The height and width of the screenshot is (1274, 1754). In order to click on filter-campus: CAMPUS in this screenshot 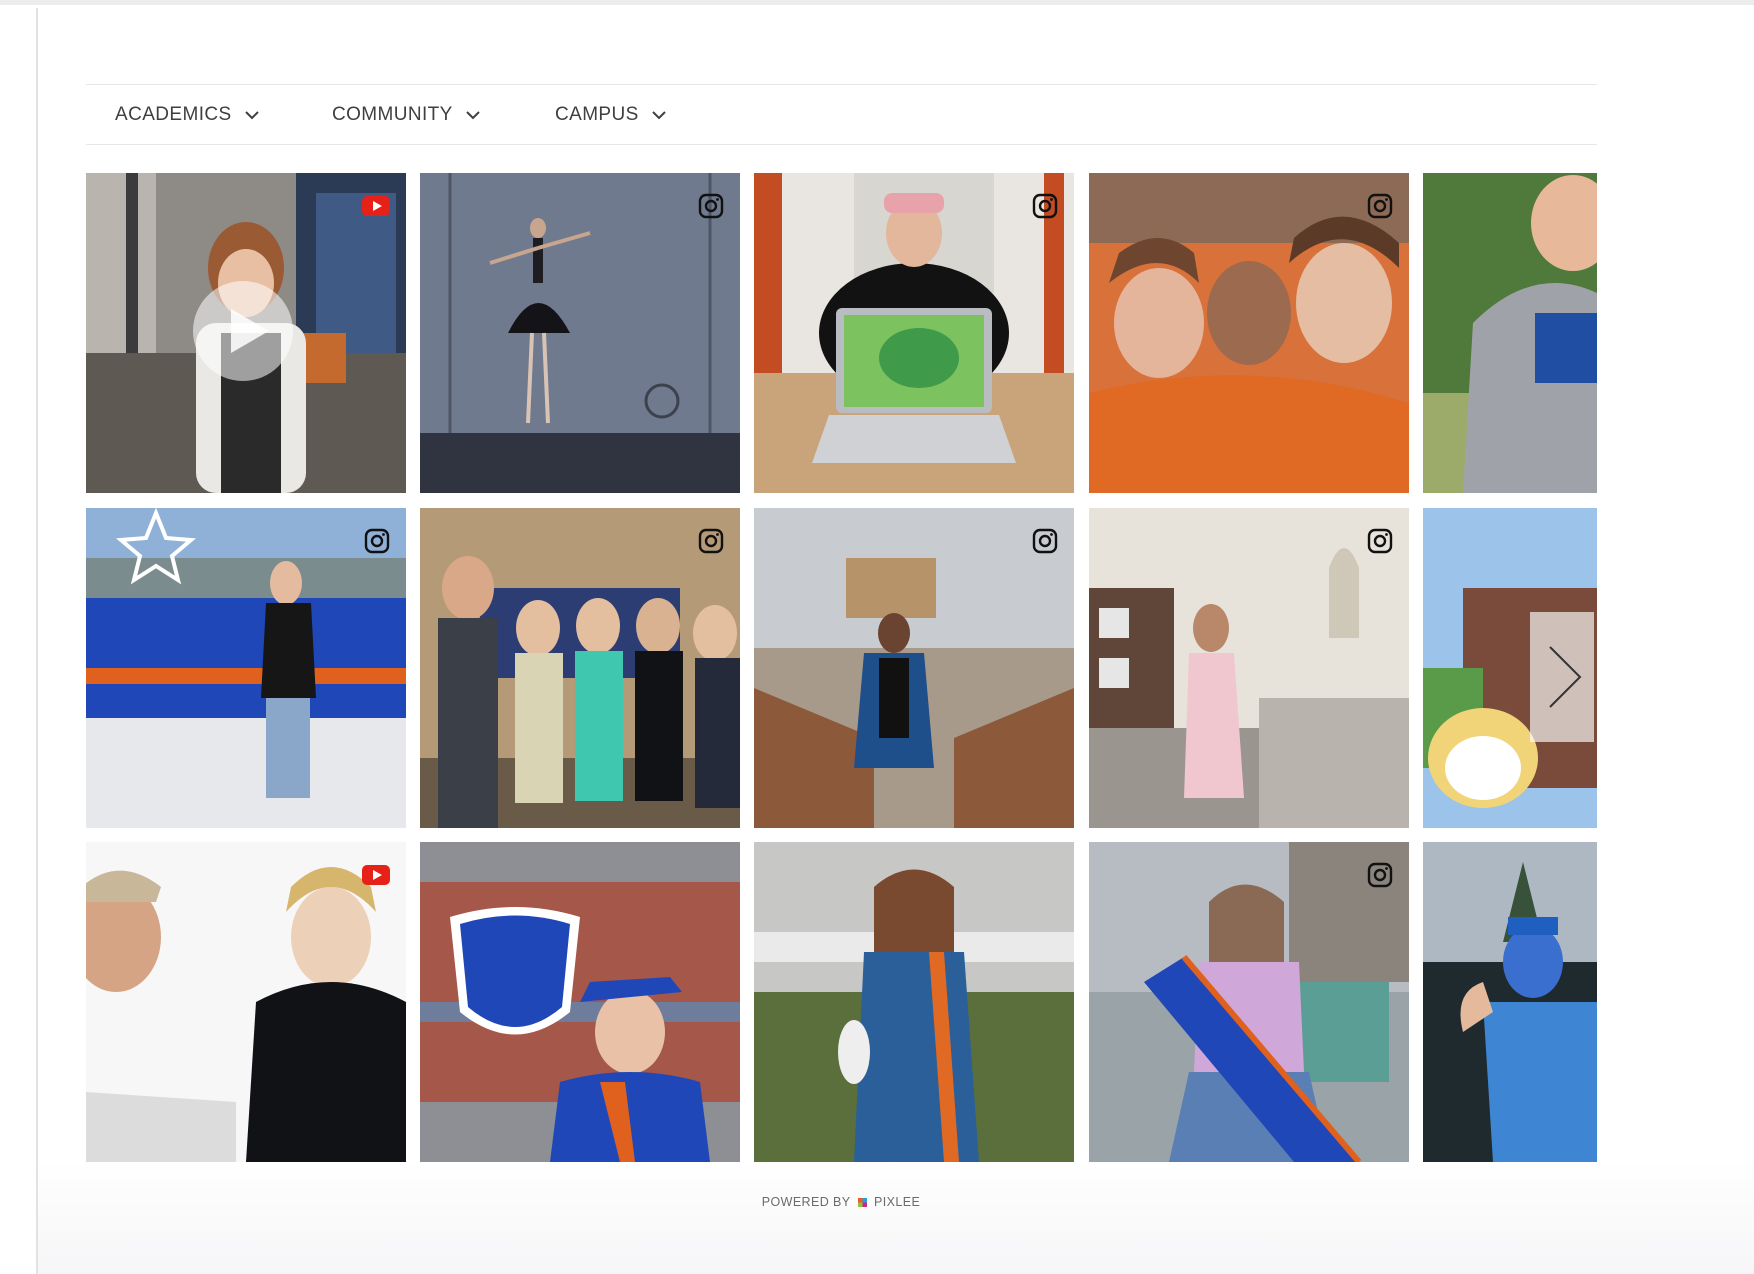, I will do `click(611, 114)`.